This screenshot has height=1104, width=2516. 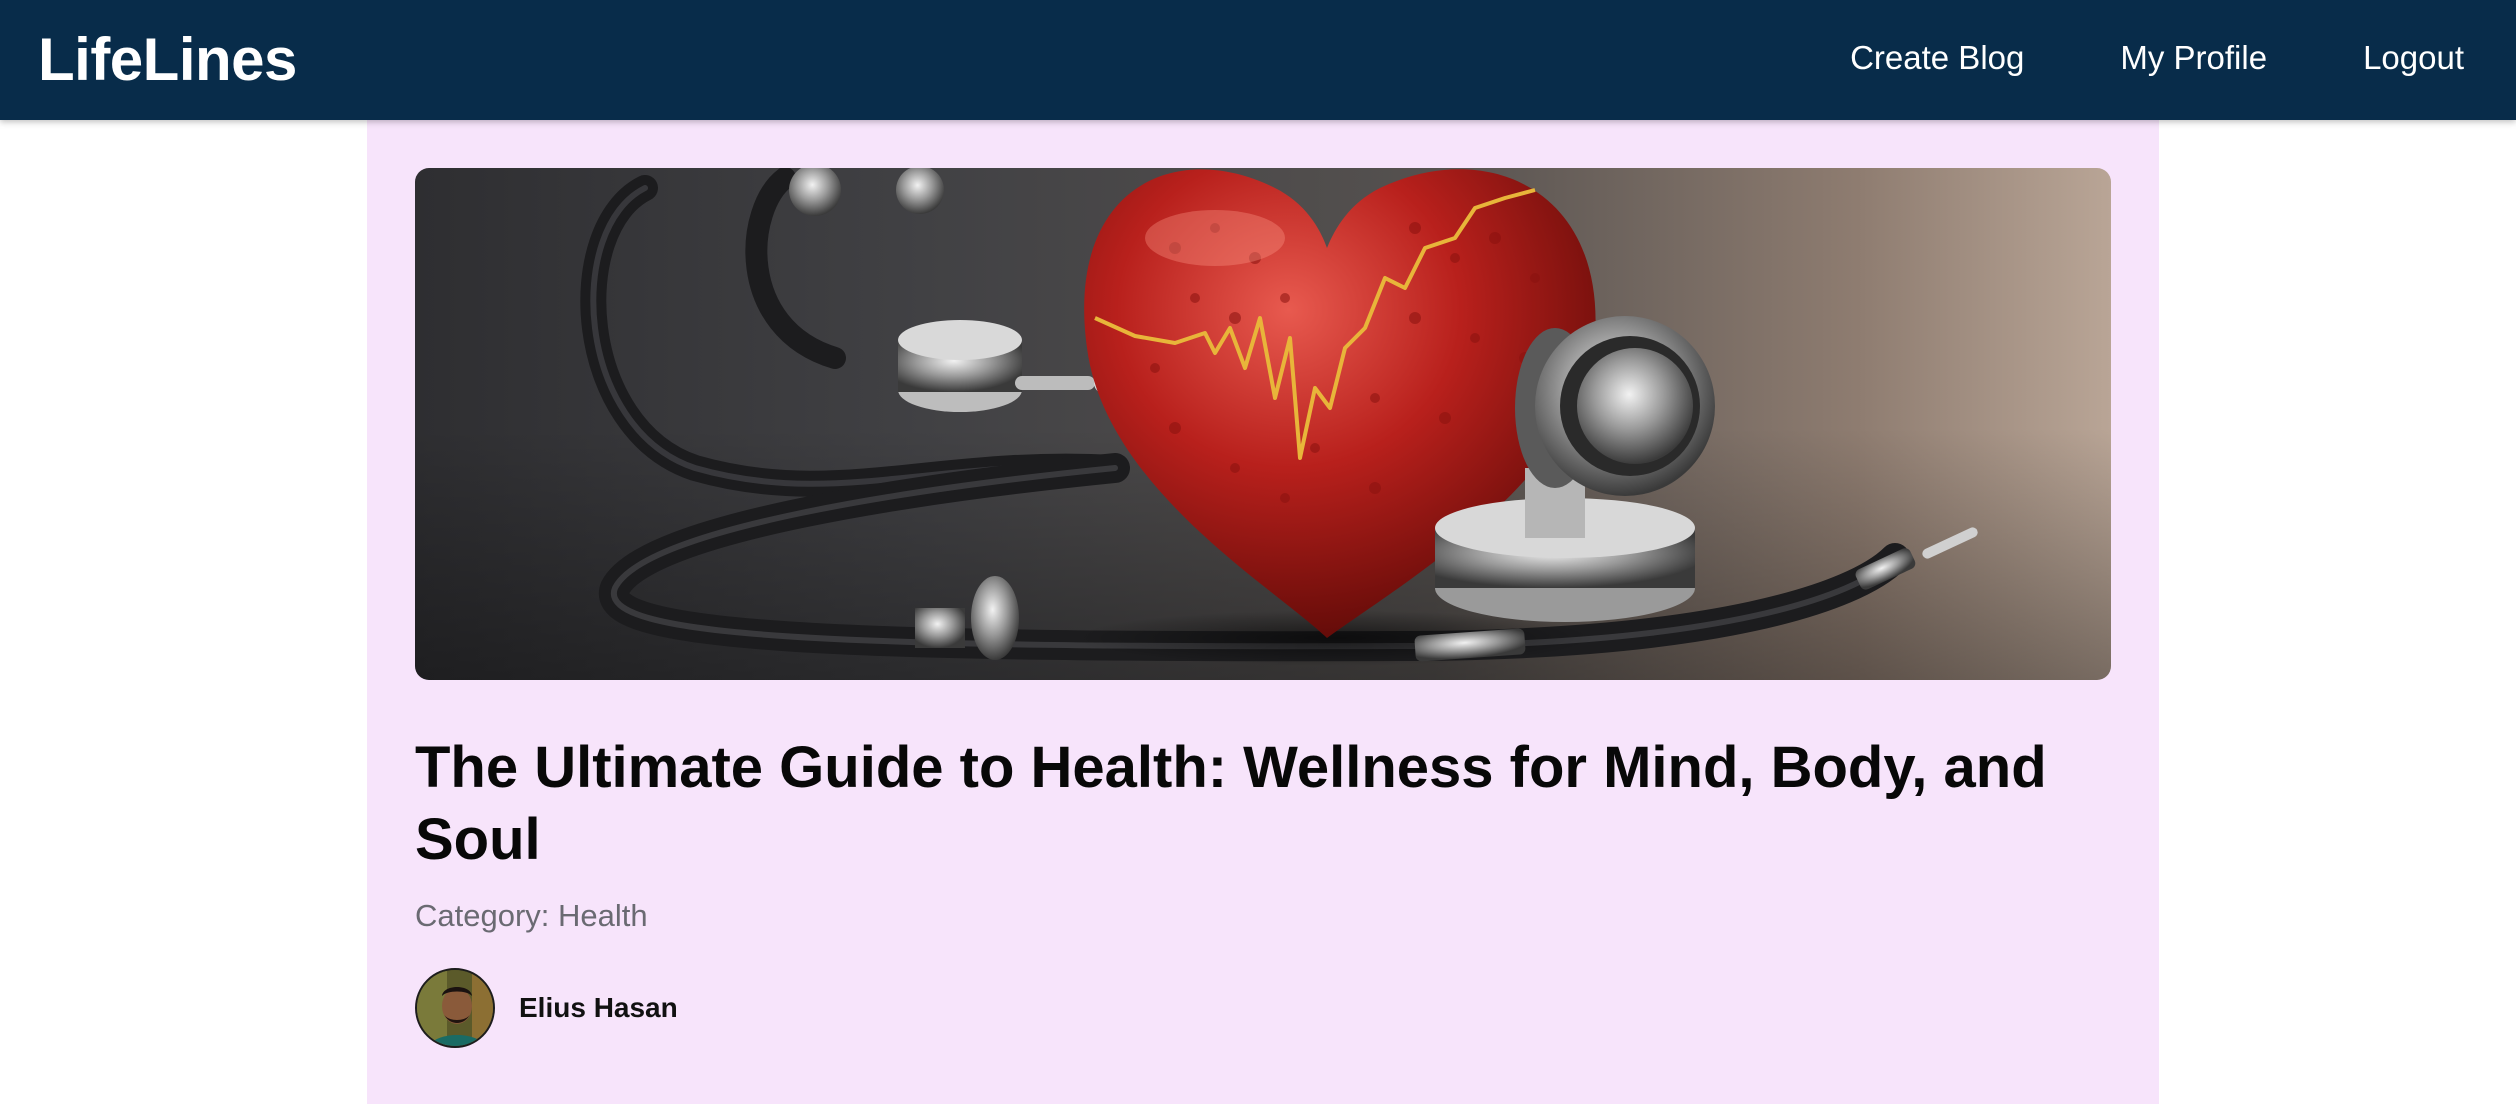 What do you see at coordinates (1258, 60) in the screenshot?
I see `top-navbar: LifeLines Create Blog My Profile Logout` at bounding box center [1258, 60].